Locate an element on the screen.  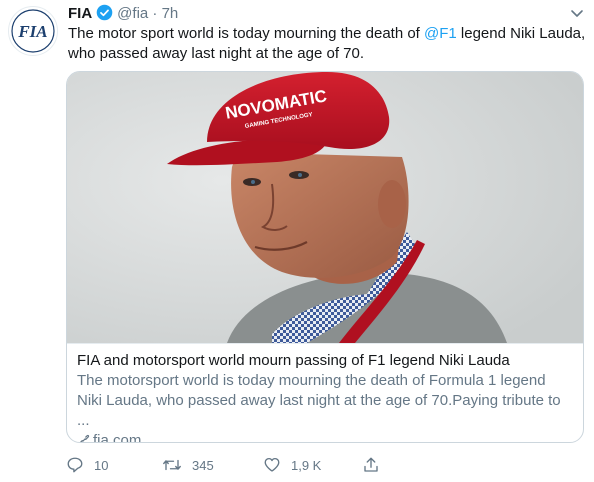
like-button: 1,9 K is located at coordinates (292, 465).